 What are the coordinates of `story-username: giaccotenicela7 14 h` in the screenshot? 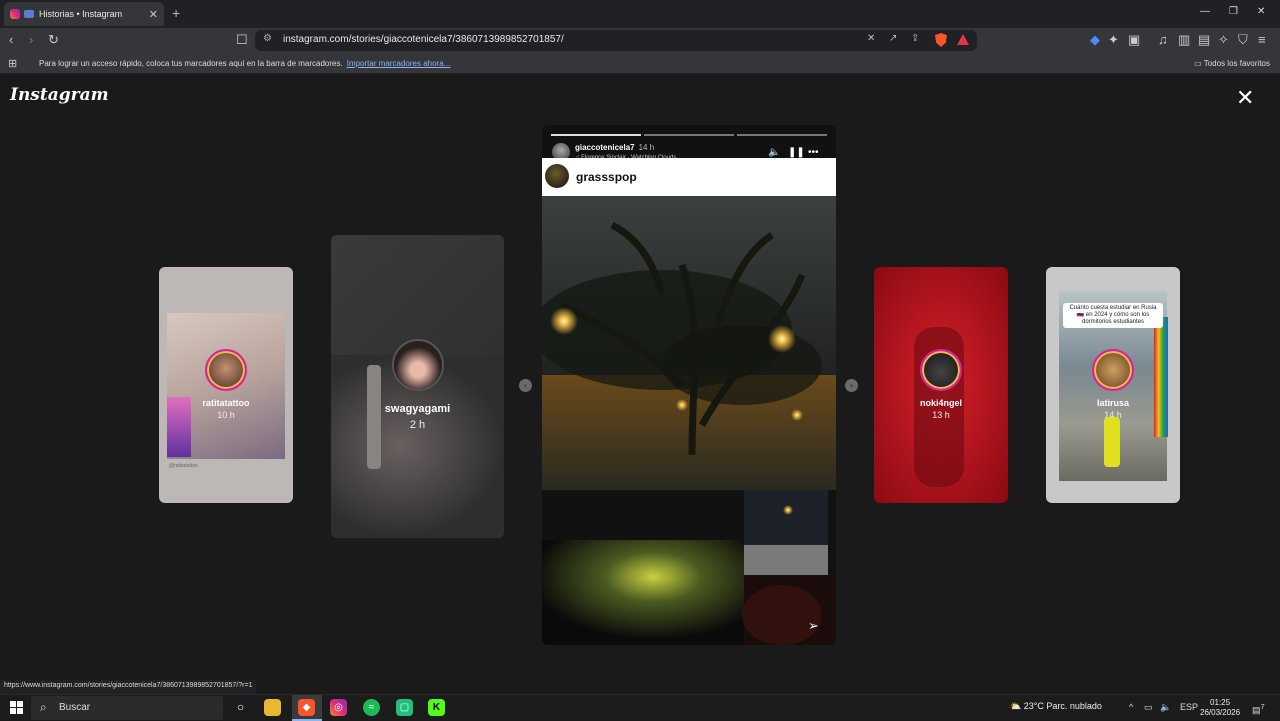 It's located at (614, 147).